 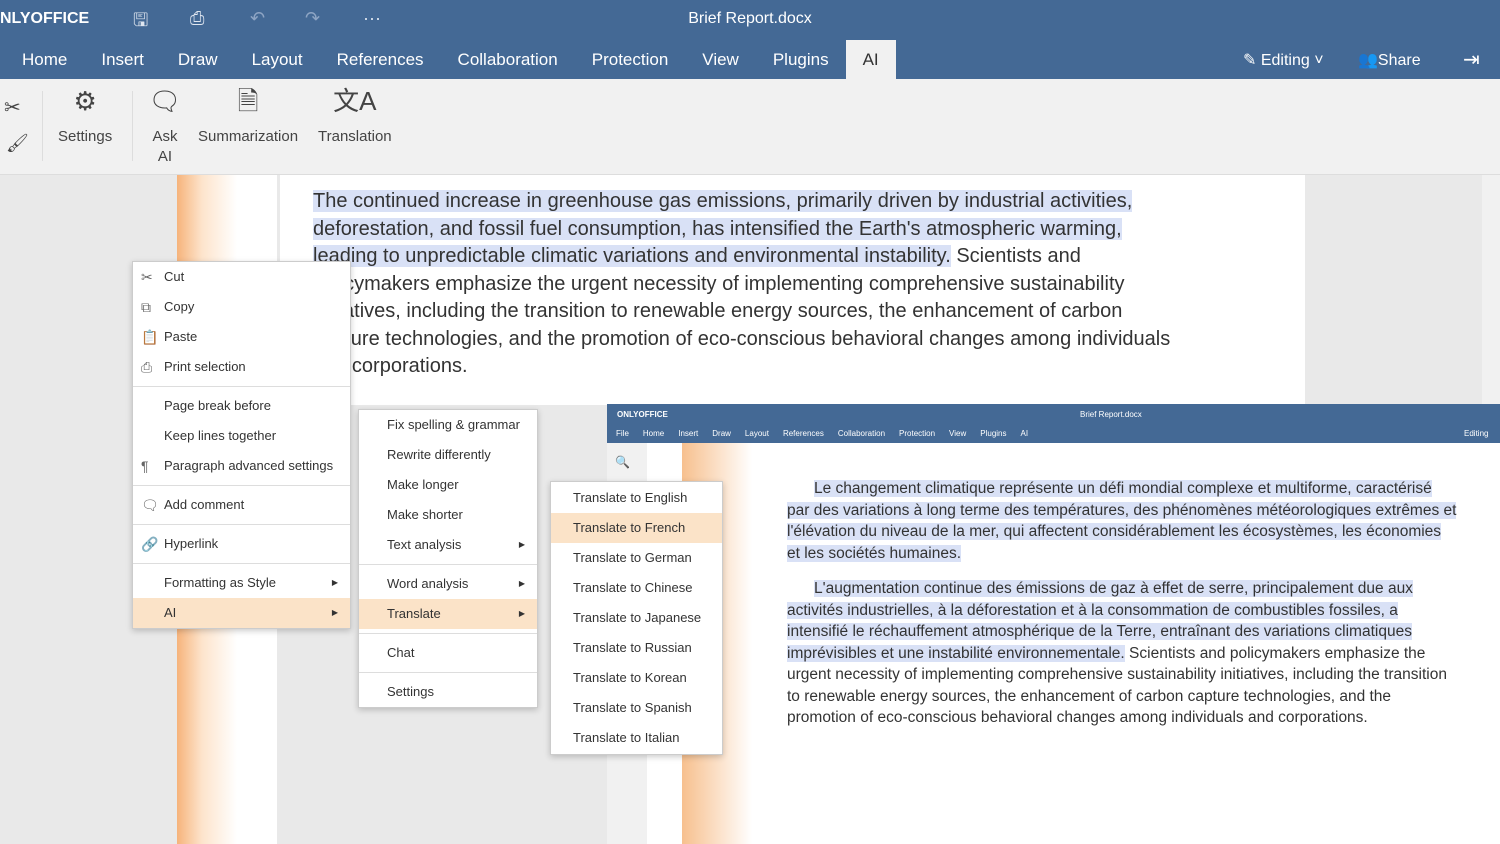 What do you see at coordinates (146, 307) in the screenshot?
I see `copy-icon: ⧉` at bounding box center [146, 307].